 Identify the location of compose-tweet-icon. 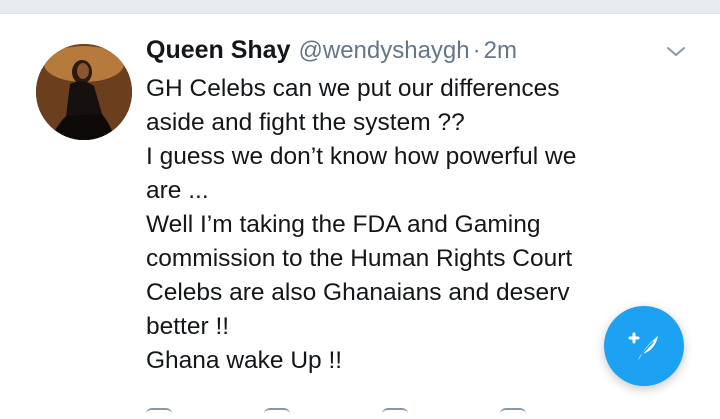
(643, 346).